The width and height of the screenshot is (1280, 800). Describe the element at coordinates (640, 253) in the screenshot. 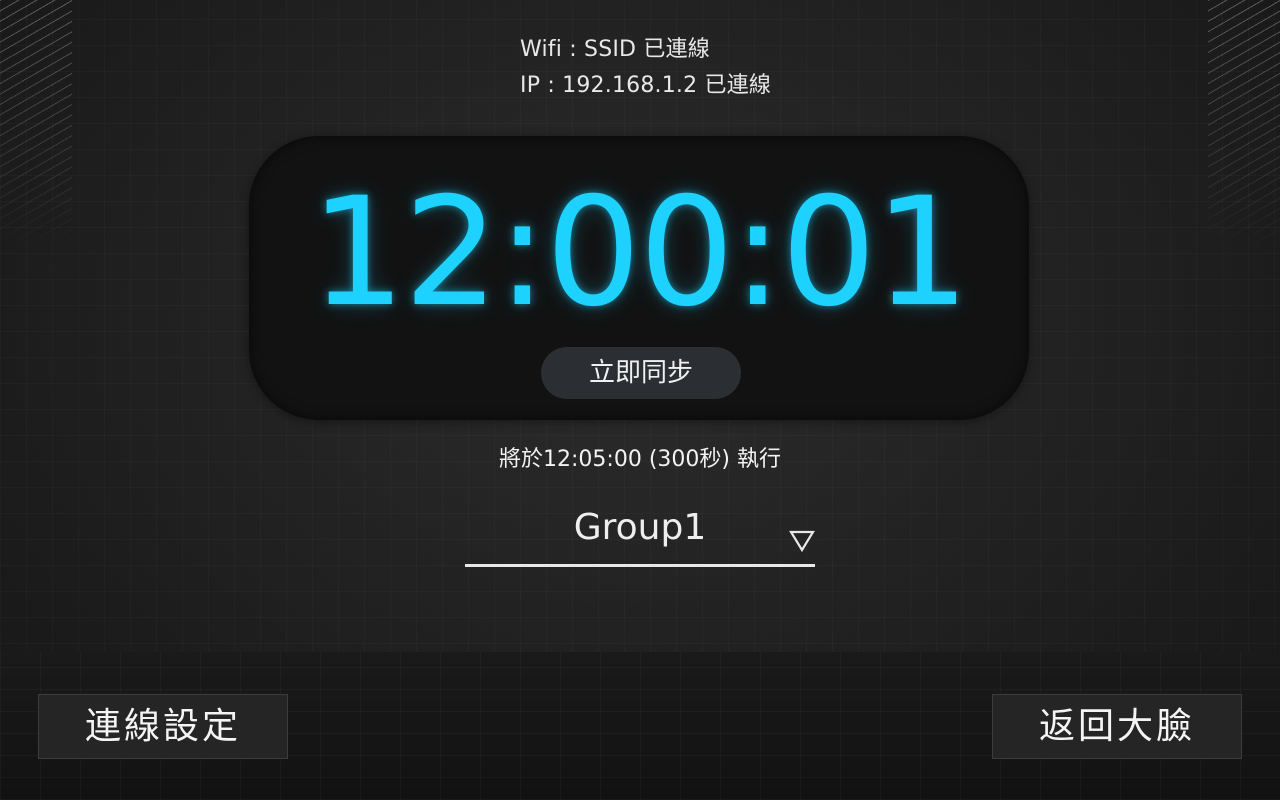

I see `clock-time: 12:00:01` at that location.